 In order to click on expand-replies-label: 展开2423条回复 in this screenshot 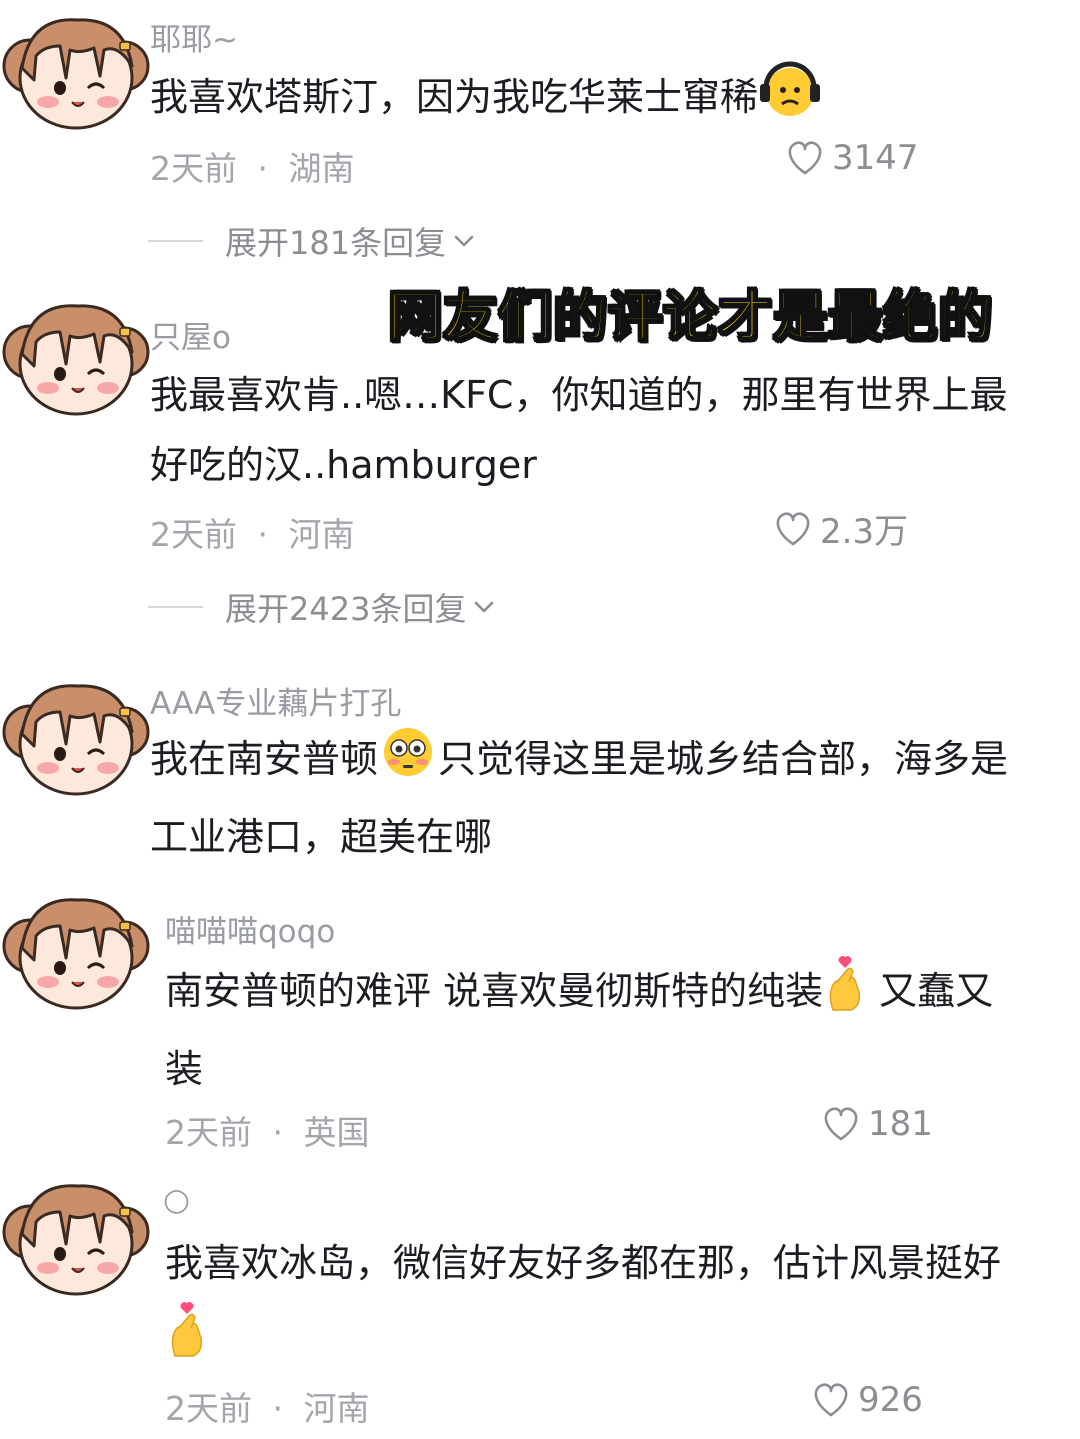, I will do `click(346, 609)`.